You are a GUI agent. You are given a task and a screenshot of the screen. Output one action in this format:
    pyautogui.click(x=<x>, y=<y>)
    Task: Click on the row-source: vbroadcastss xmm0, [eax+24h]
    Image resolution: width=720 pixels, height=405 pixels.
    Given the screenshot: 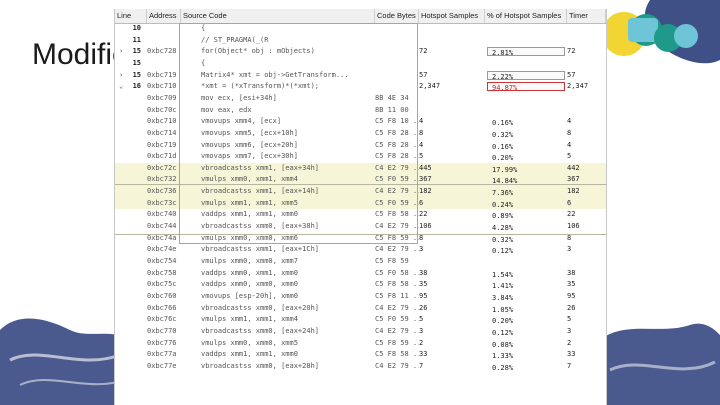 What is the action you would take?
    pyautogui.click(x=260, y=330)
    